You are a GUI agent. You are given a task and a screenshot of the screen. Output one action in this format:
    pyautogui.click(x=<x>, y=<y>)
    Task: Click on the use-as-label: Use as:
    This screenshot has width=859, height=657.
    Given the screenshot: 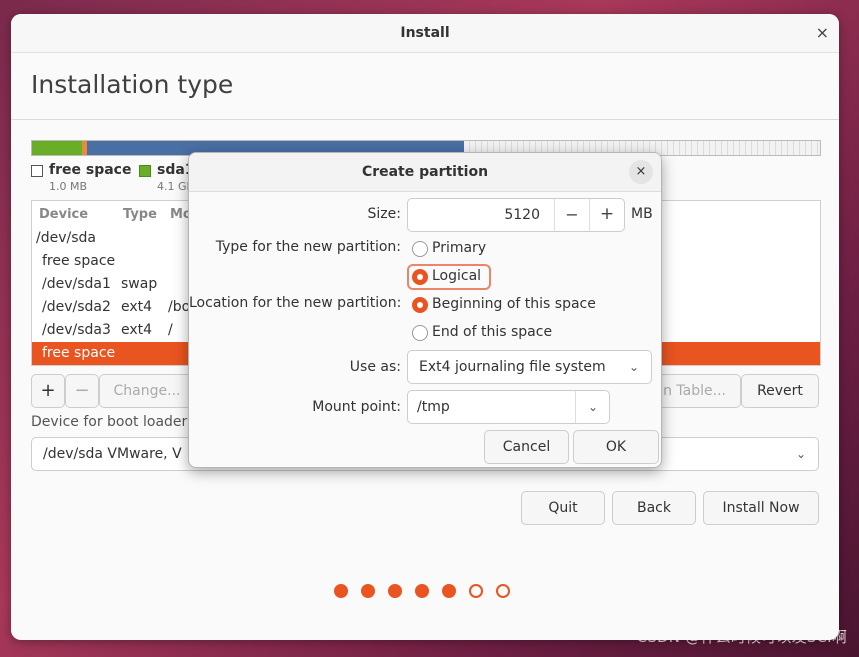 What is the action you would take?
    pyautogui.click(x=375, y=367)
    